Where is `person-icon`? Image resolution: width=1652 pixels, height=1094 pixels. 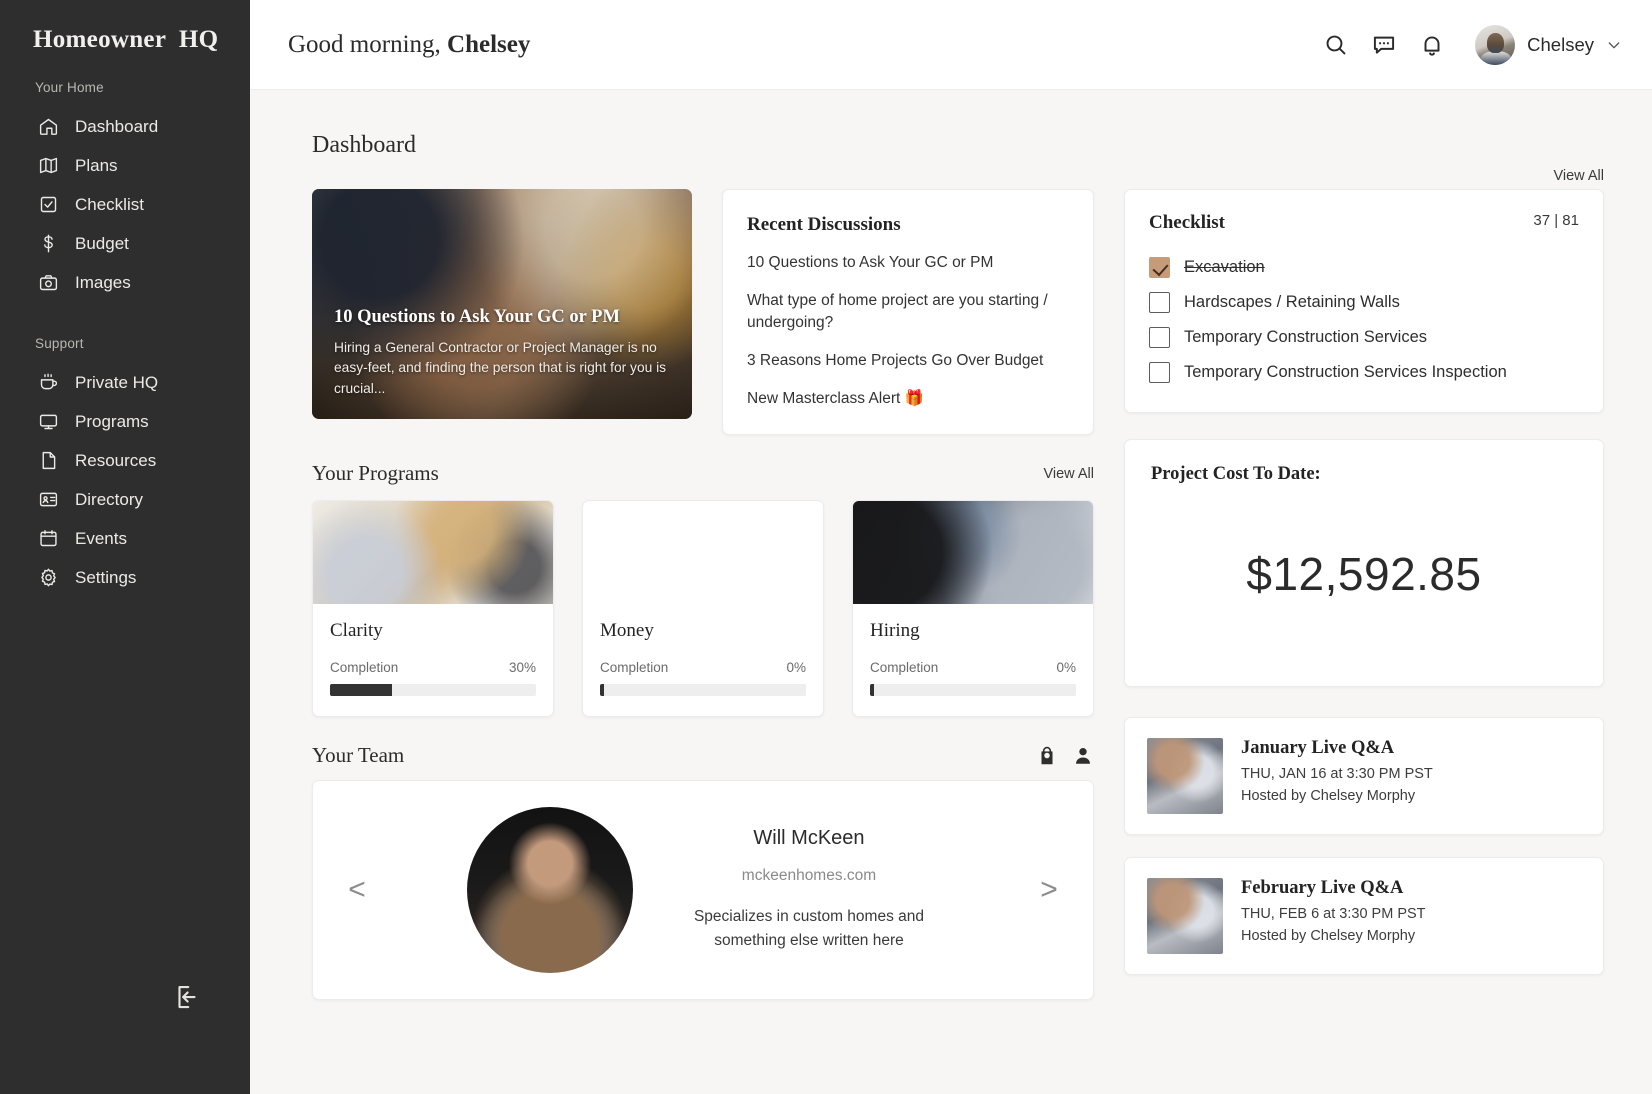
person-icon is located at coordinates (1083, 756).